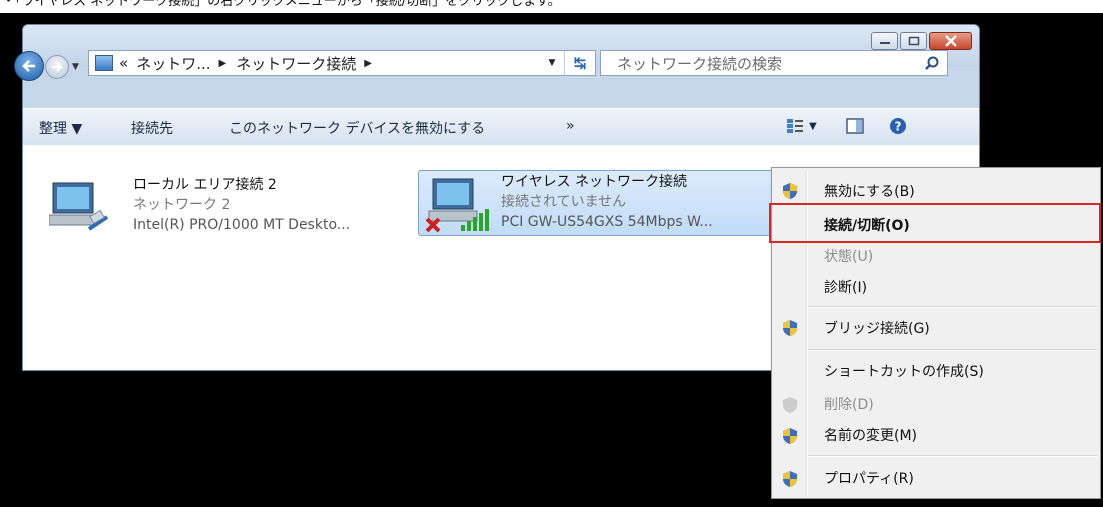  Describe the element at coordinates (75, 67) in the screenshot. I see `recent-pages-dropdown: ▼` at that location.